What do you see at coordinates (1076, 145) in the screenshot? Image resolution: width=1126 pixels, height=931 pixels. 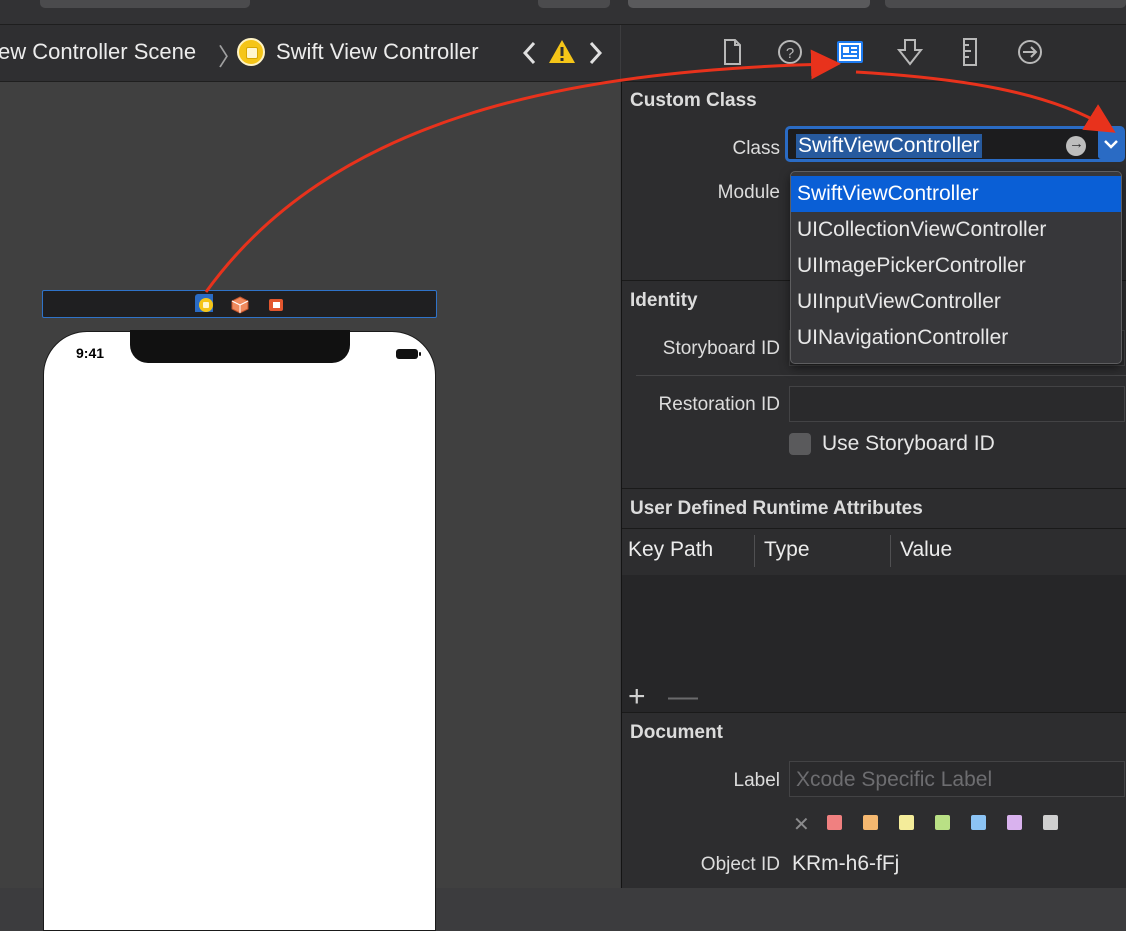 I see `go-to-class-icon` at bounding box center [1076, 145].